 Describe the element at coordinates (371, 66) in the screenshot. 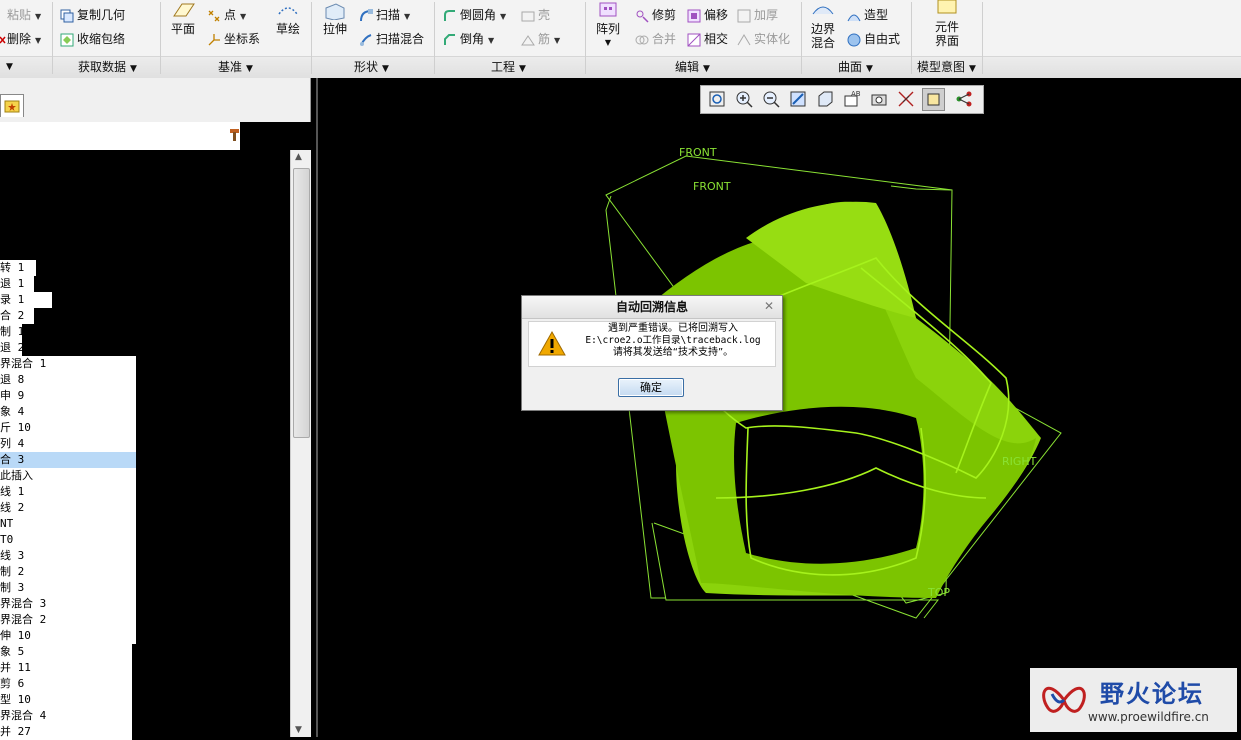

I see `shapes-group: 形状 ▼` at that location.